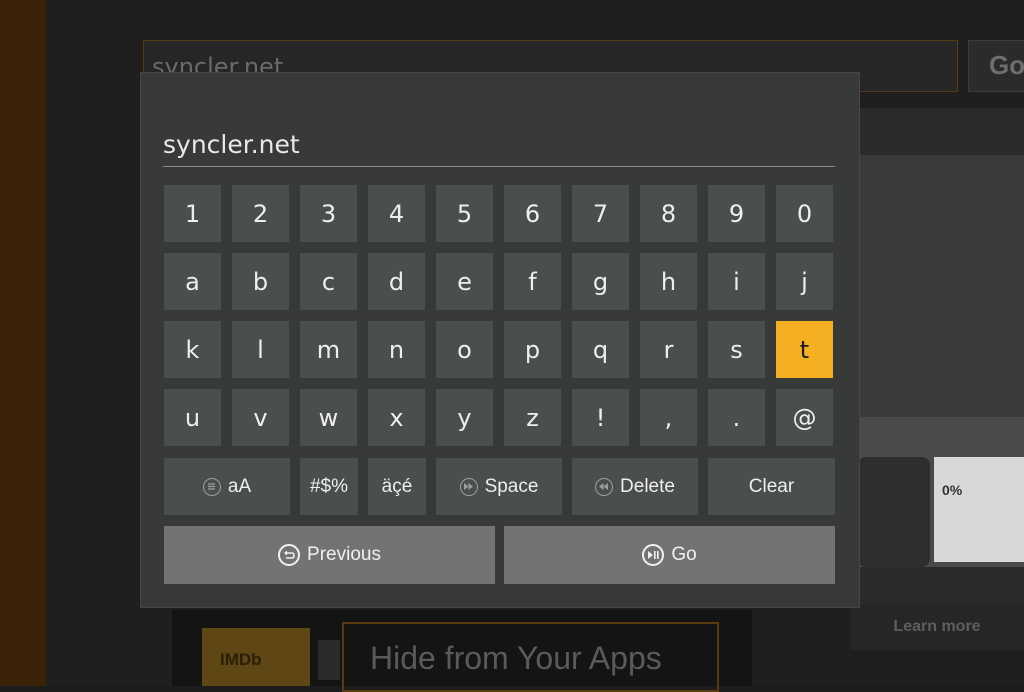 The height and width of the screenshot is (692, 1024). Describe the element at coordinates (736, 349) in the screenshot. I see `key-s: s` at that location.